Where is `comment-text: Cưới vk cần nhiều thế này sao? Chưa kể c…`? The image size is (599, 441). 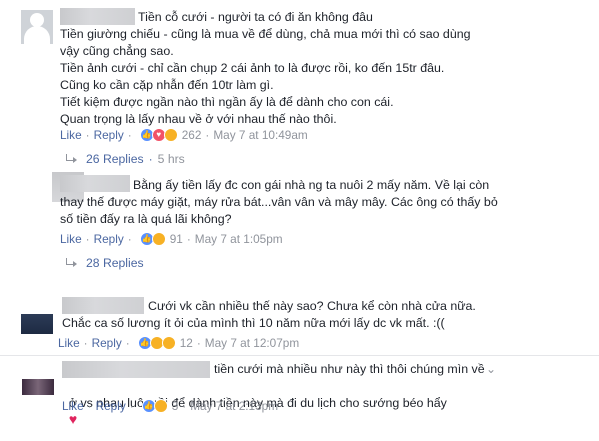 comment-text: Cưới vk cần nhiều thế này sao? Chưa kể c… is located at coordinates (312, 306).